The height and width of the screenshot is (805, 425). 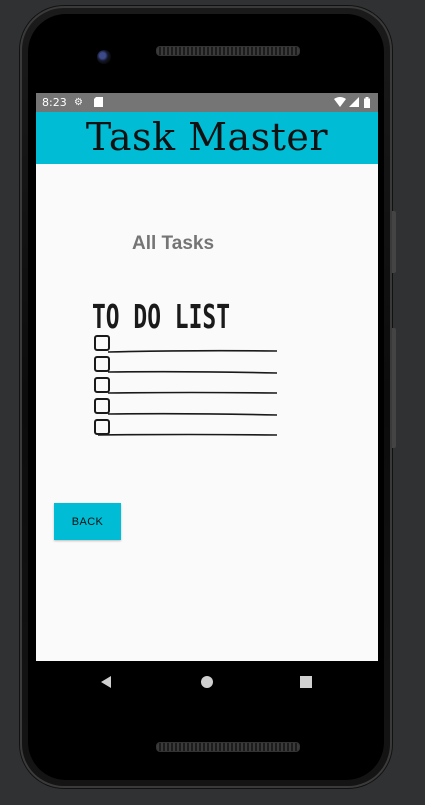 What do you see at coordinates (104, 57) in the screenshot?
I see `front-camera` at bounding box center [104, 57].